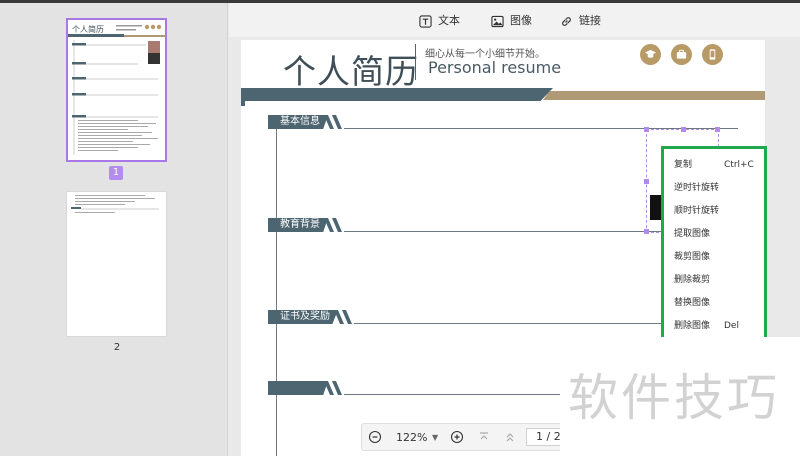 This screenshot has height=456, width=800. I want to click on zoom-out-button, so click(375, 439).